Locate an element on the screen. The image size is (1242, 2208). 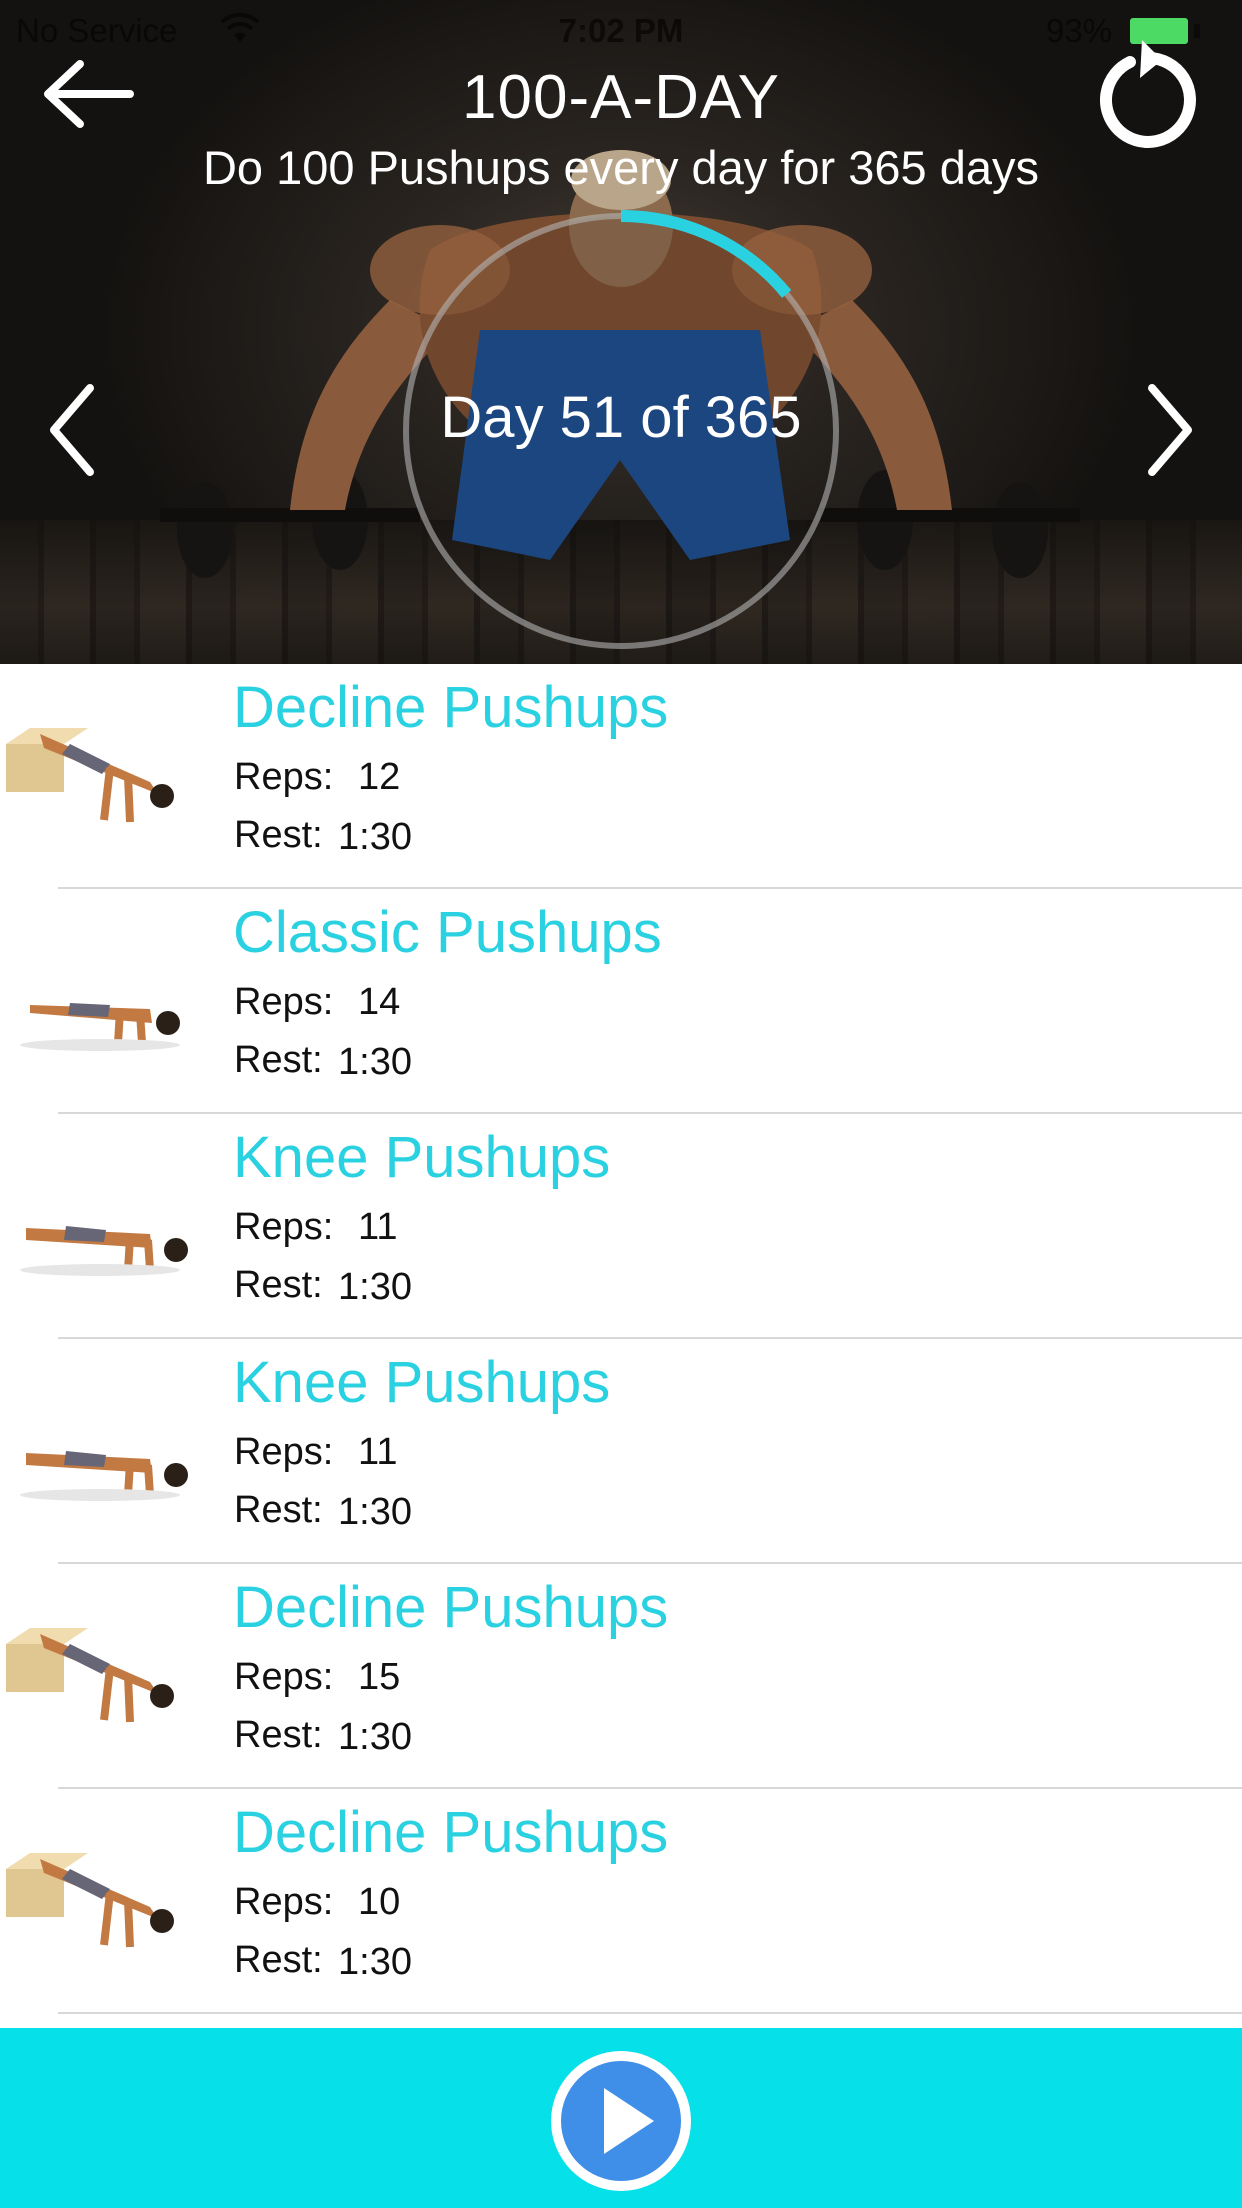
start-workout-button is located at coordinates (621, 2121).